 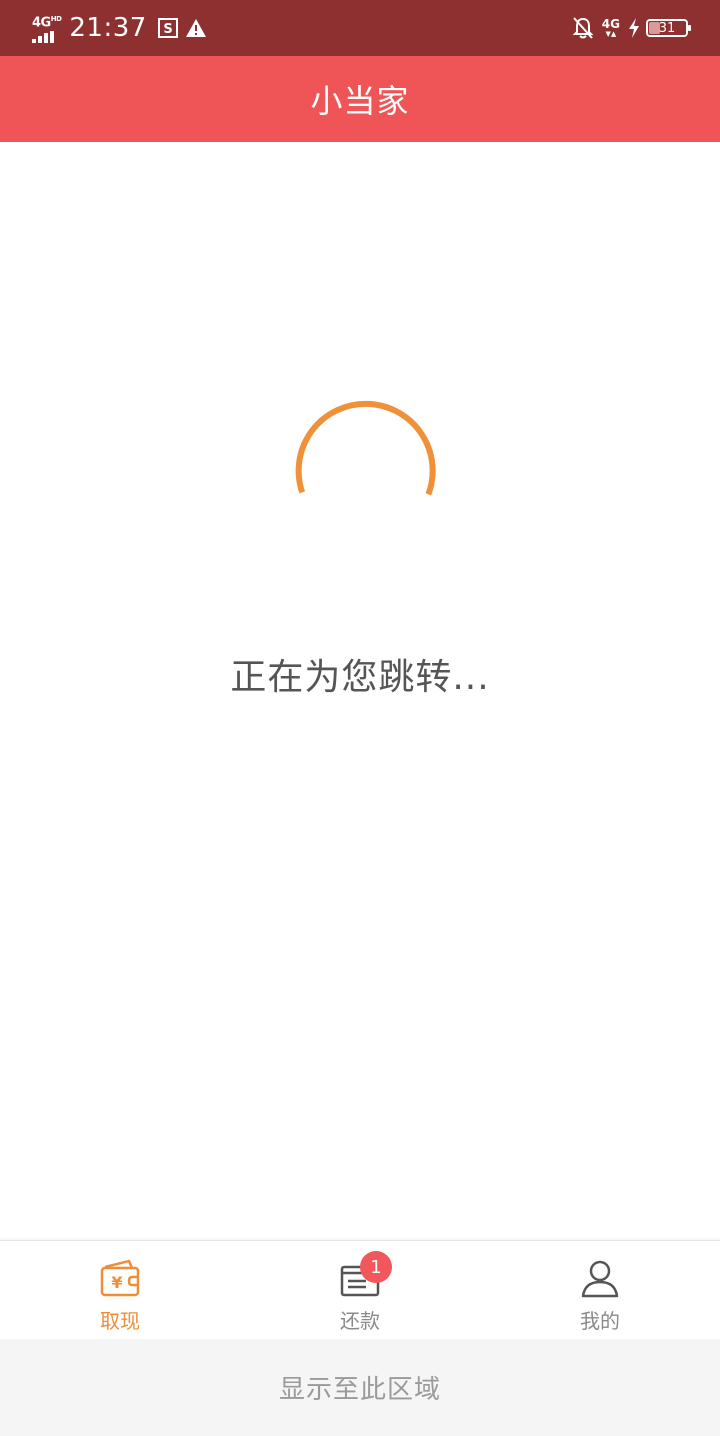 I want to click on status-bar-right: 4G ▼▲ 31, so click(x=627, y=28).